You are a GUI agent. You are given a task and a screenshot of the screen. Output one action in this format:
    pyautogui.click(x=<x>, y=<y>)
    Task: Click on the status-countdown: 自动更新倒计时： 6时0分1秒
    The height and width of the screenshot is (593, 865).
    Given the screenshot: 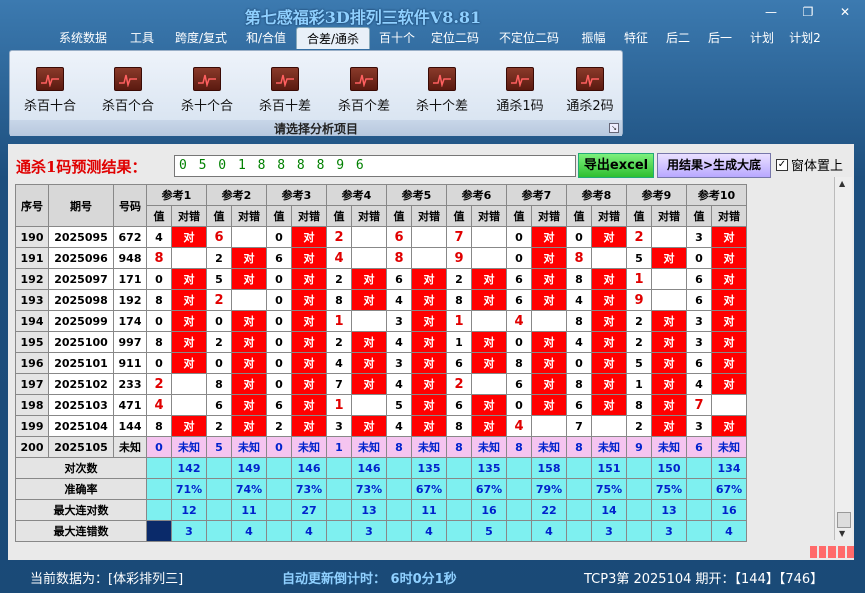 What is the action you would take?
    pyautogui.click(x=369, y=579)
    